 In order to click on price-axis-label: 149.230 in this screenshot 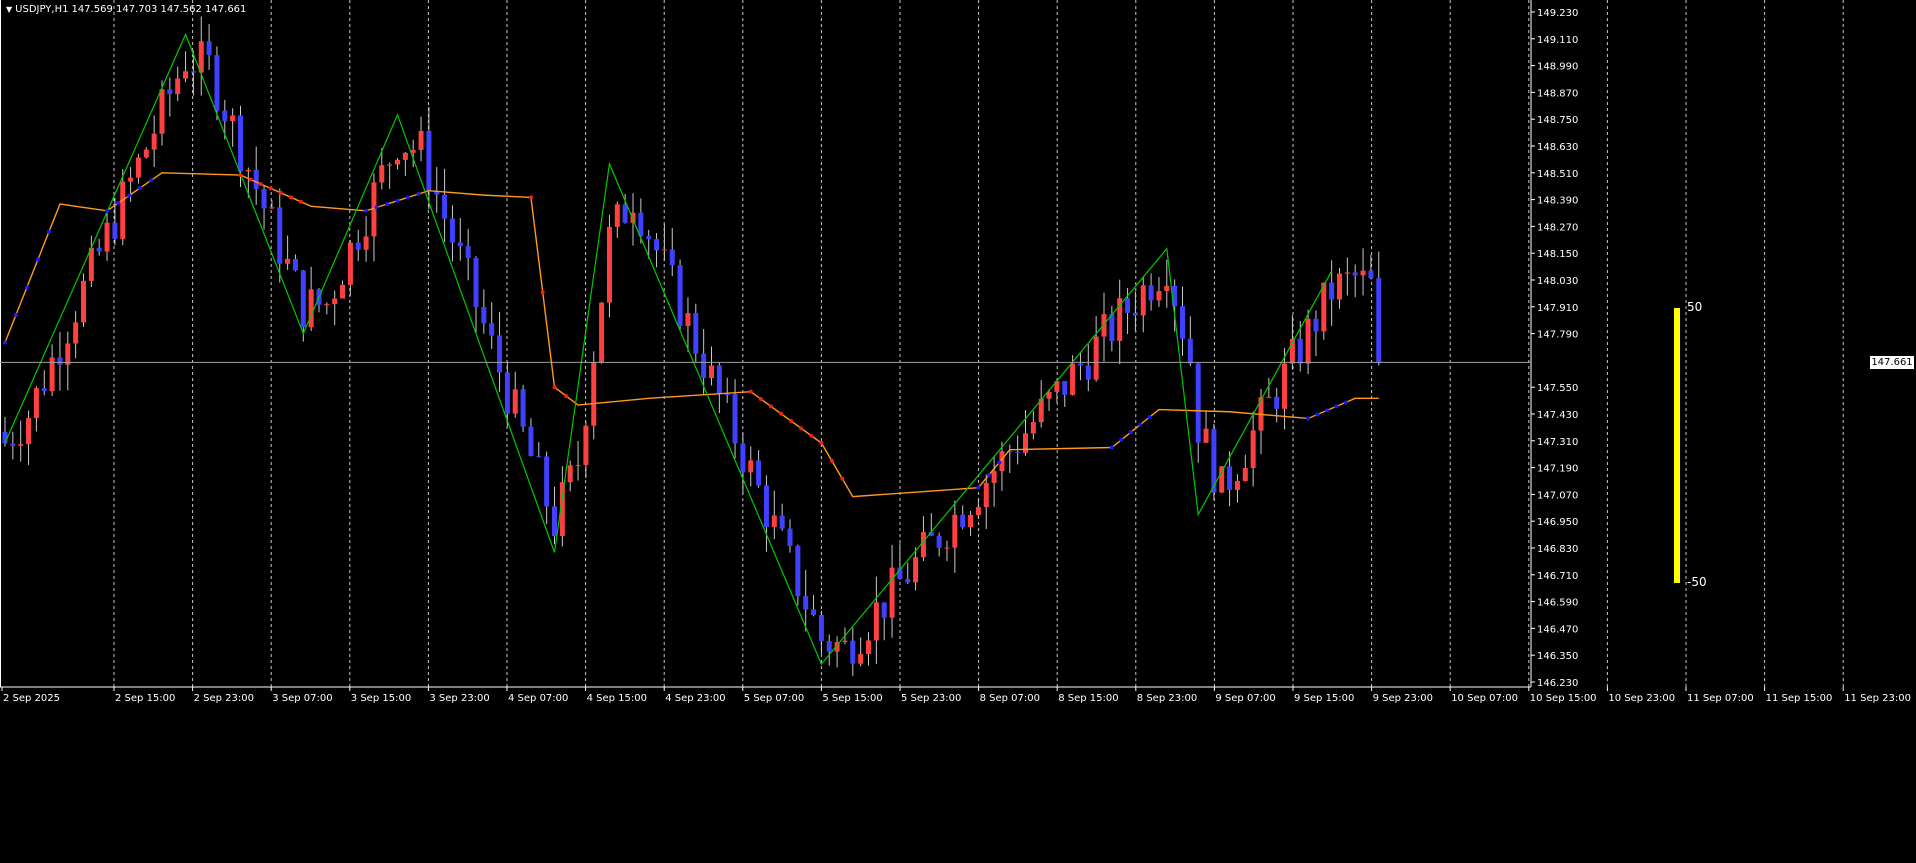, I will do `click(1557, 13)`.